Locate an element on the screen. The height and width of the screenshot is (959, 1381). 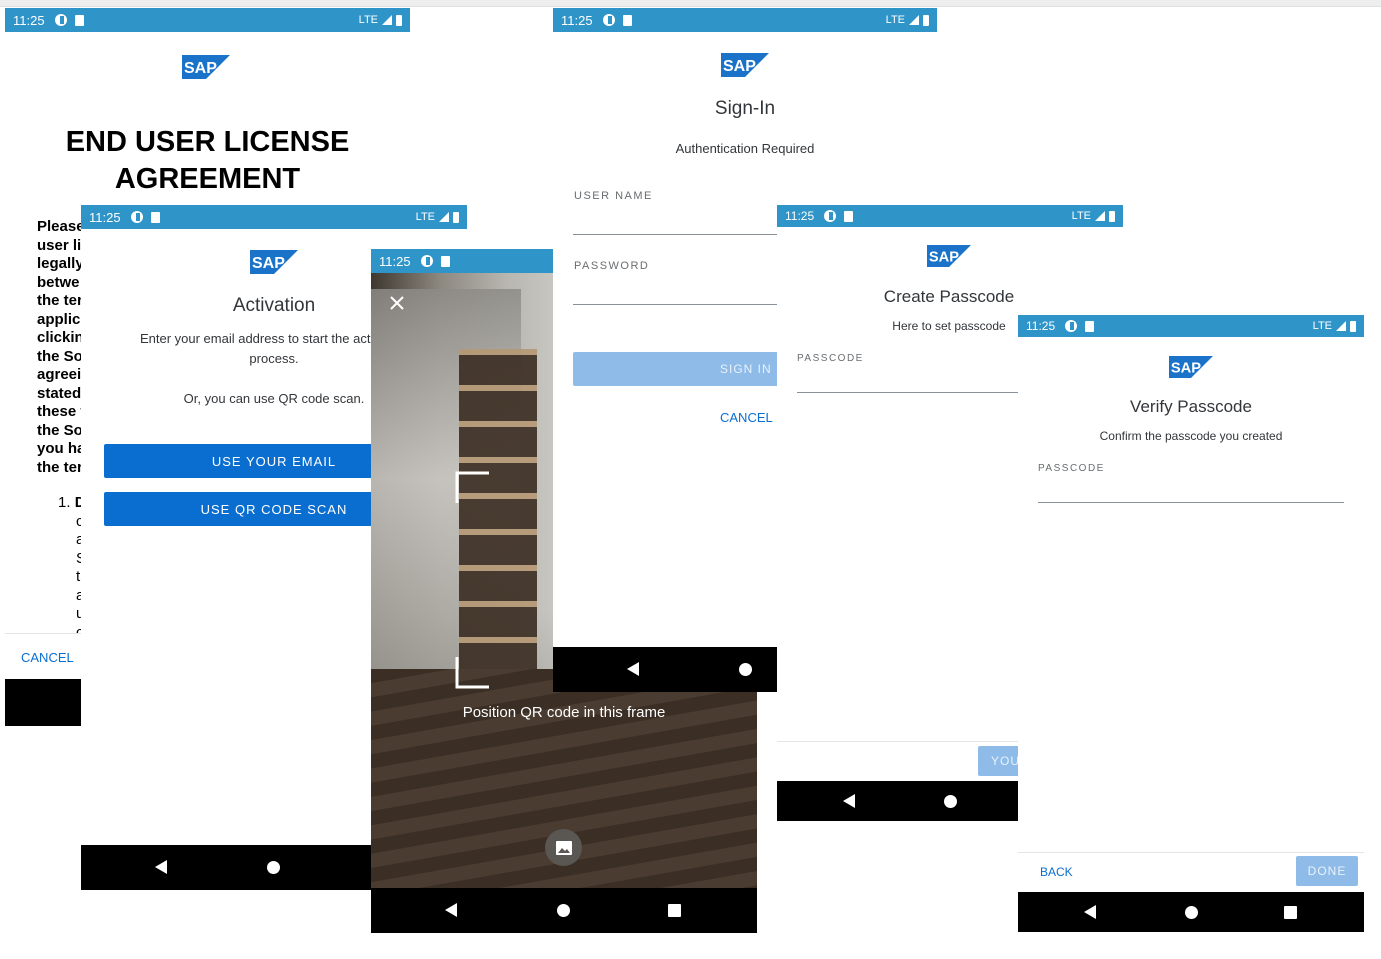
status-bar: 11:25 is located at coordinates (462, 261).